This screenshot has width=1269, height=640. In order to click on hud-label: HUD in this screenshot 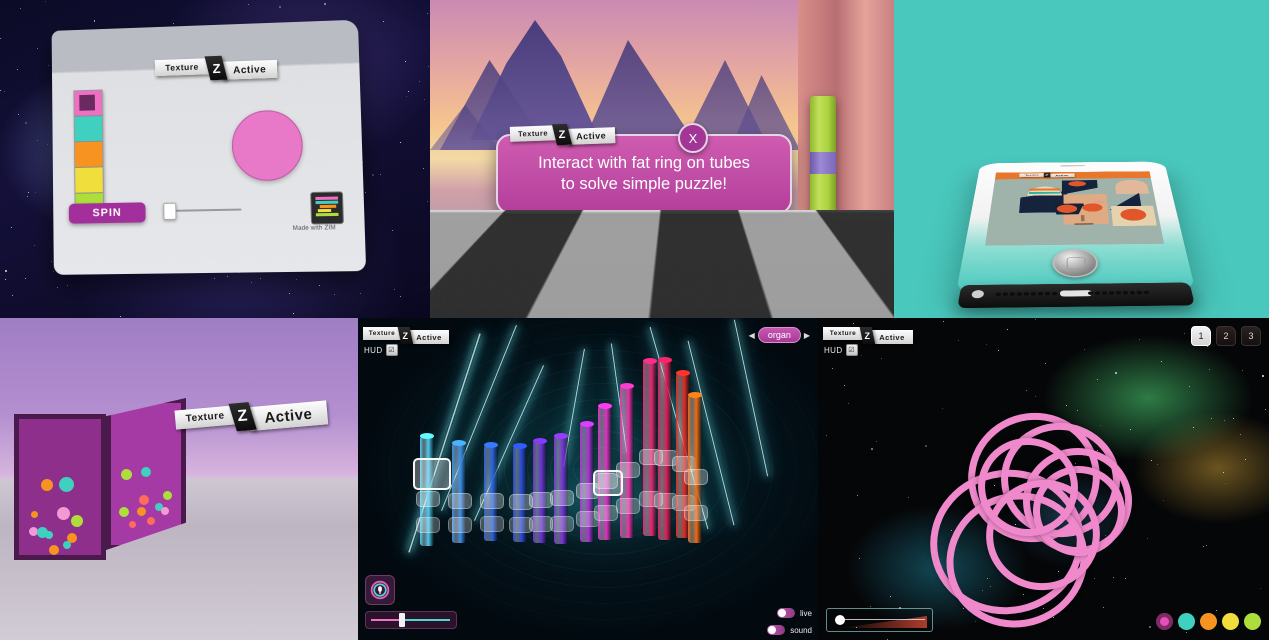, I will do `click(833, 350)`.